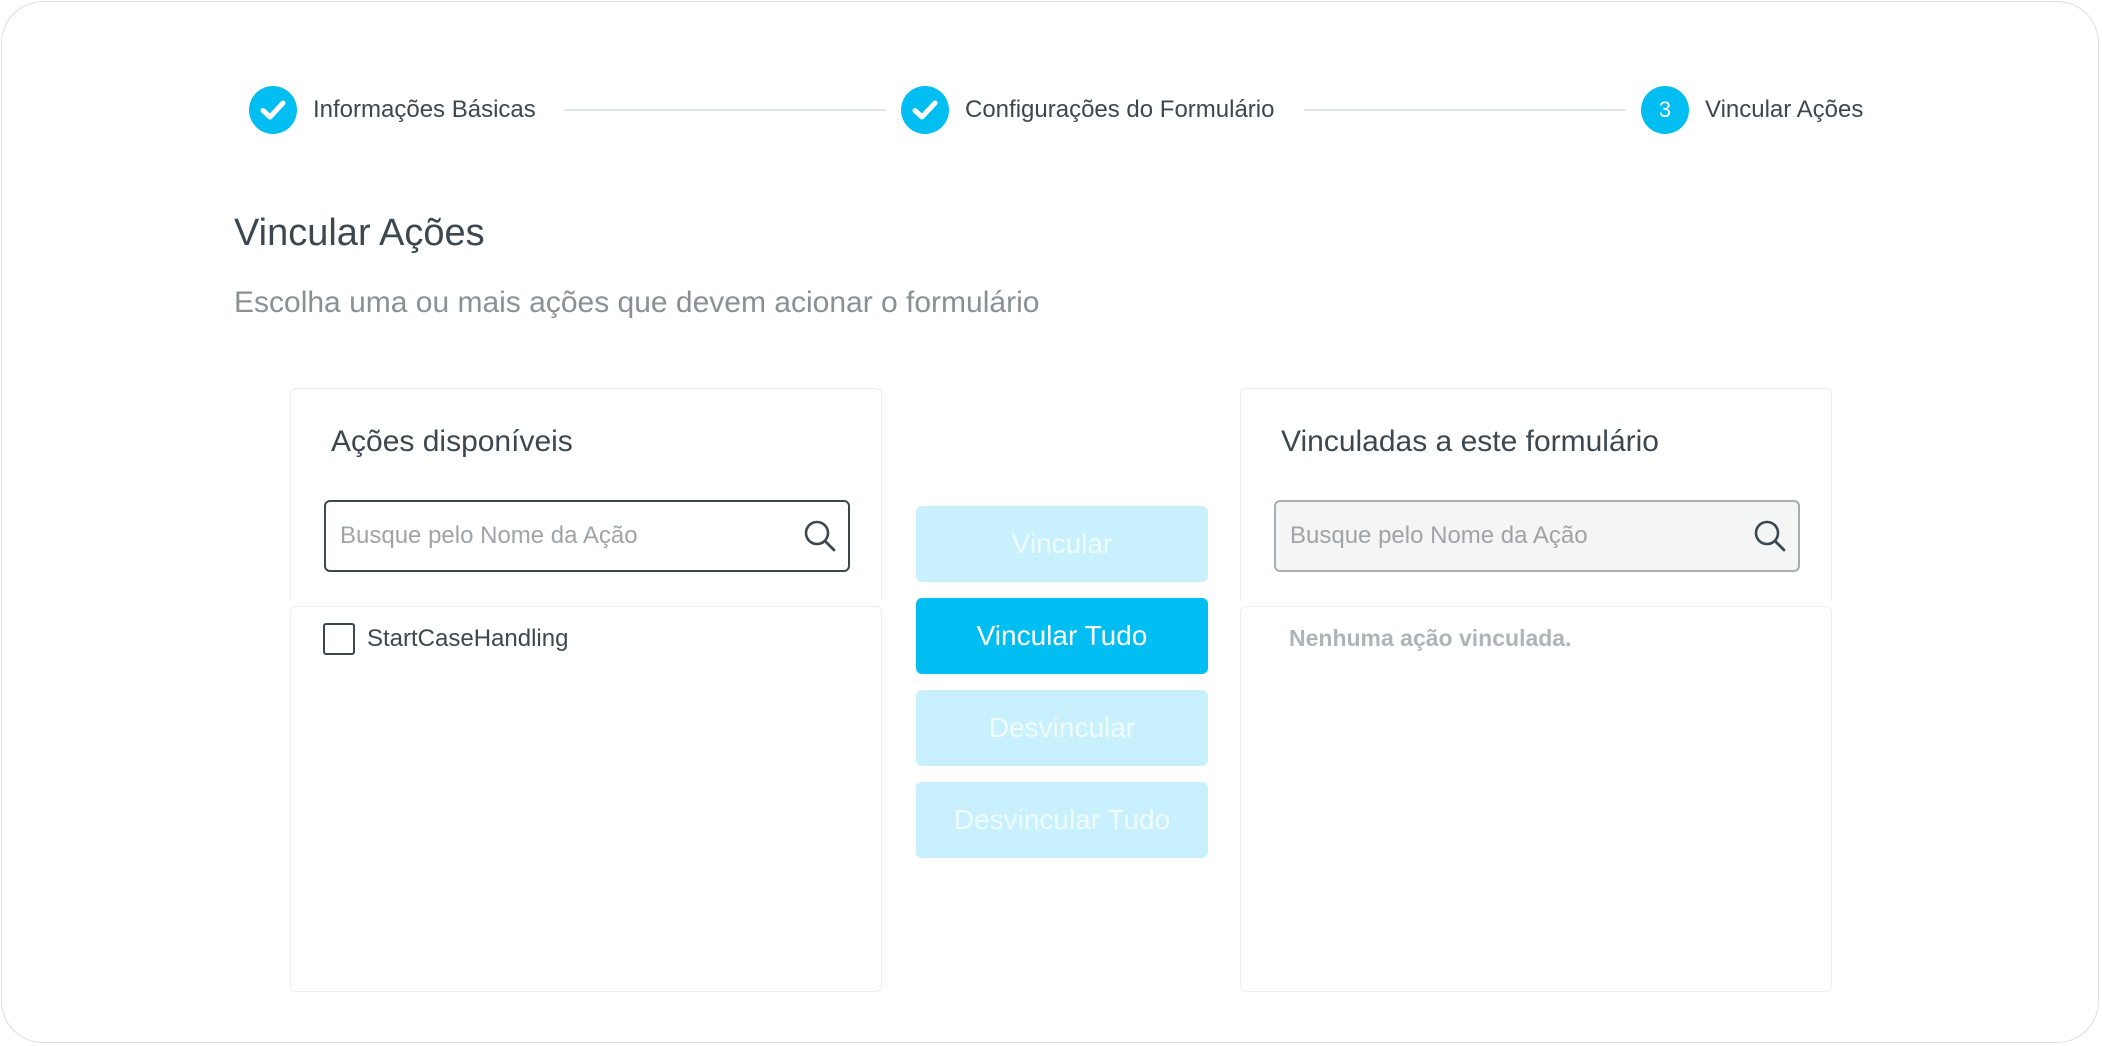 The height and width of the screenshot is (1046, 2102). I want to click on linked-actions-search, so click(1537, 536).